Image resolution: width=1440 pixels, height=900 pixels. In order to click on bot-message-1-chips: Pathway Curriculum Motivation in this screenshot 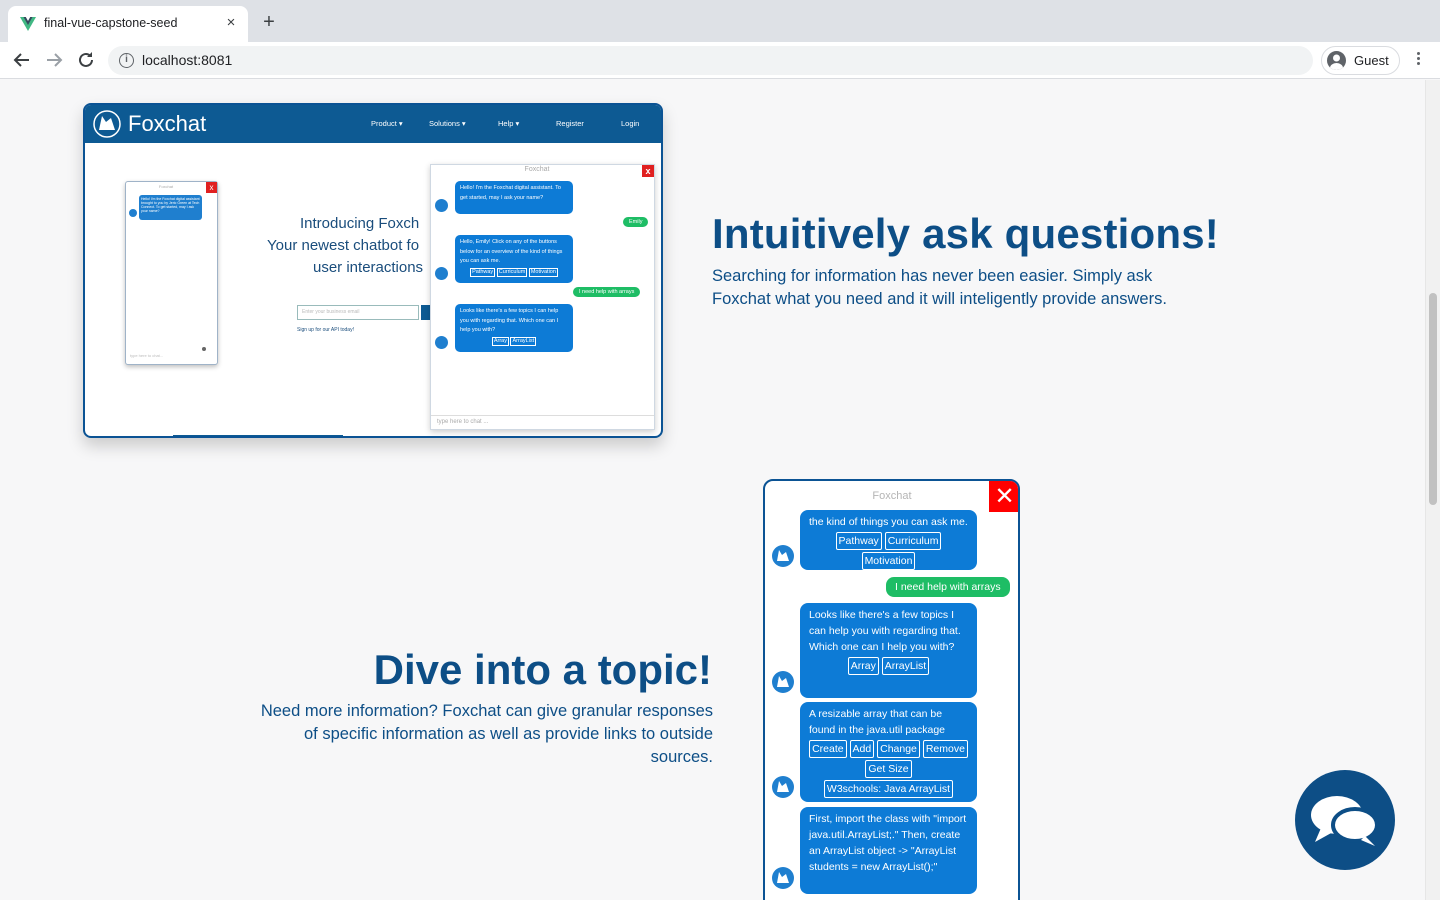, I will do `click(888, 551)`.